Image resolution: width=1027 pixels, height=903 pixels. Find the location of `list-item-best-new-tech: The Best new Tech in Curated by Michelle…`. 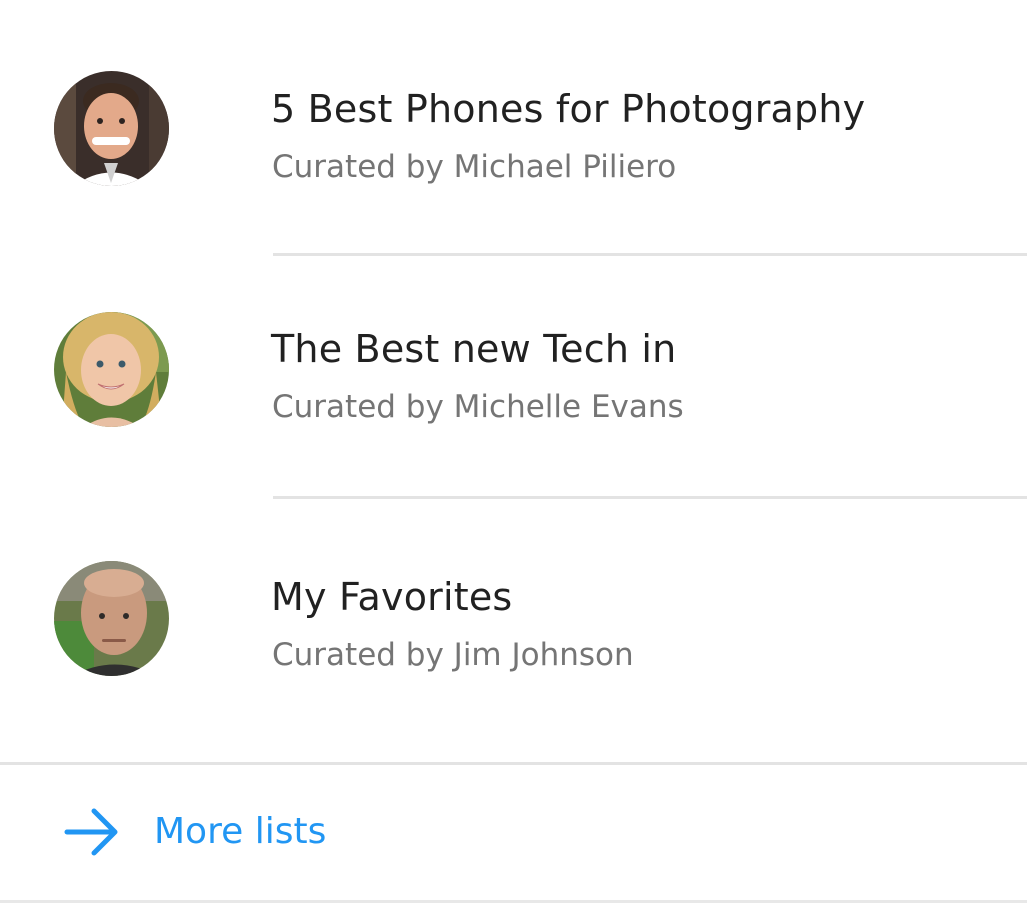

list-item-best-new-tech: The Best new Tech in Curated by Michelle… is located at coordinates (513, 372).